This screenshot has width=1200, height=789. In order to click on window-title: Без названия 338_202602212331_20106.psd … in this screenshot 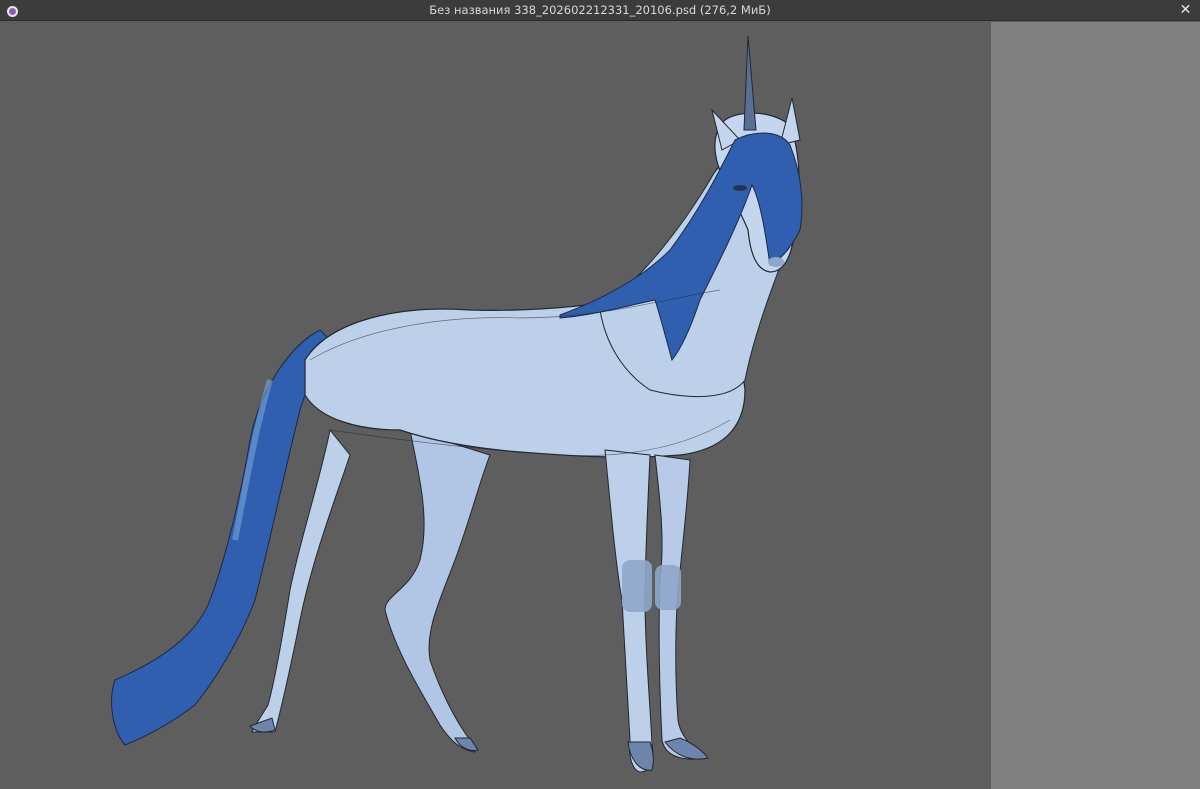, I will do `click(600, 10)`.